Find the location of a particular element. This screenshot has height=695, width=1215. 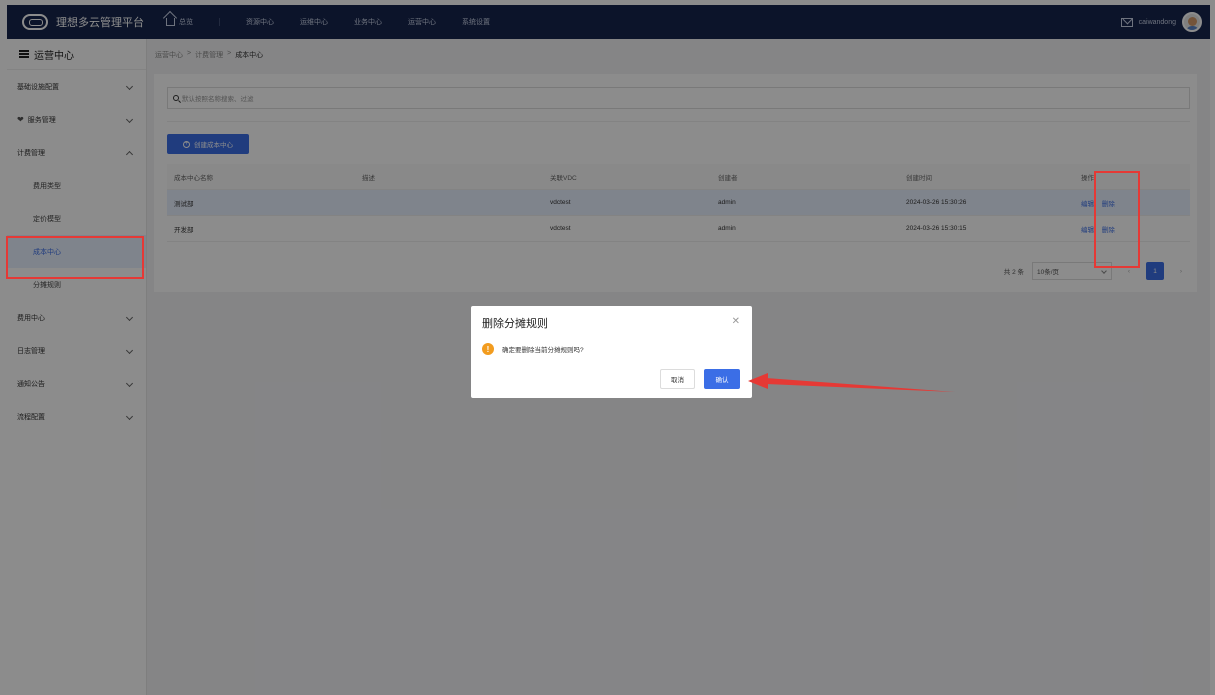

annotation-arrow is located at coordinates (851, 382).